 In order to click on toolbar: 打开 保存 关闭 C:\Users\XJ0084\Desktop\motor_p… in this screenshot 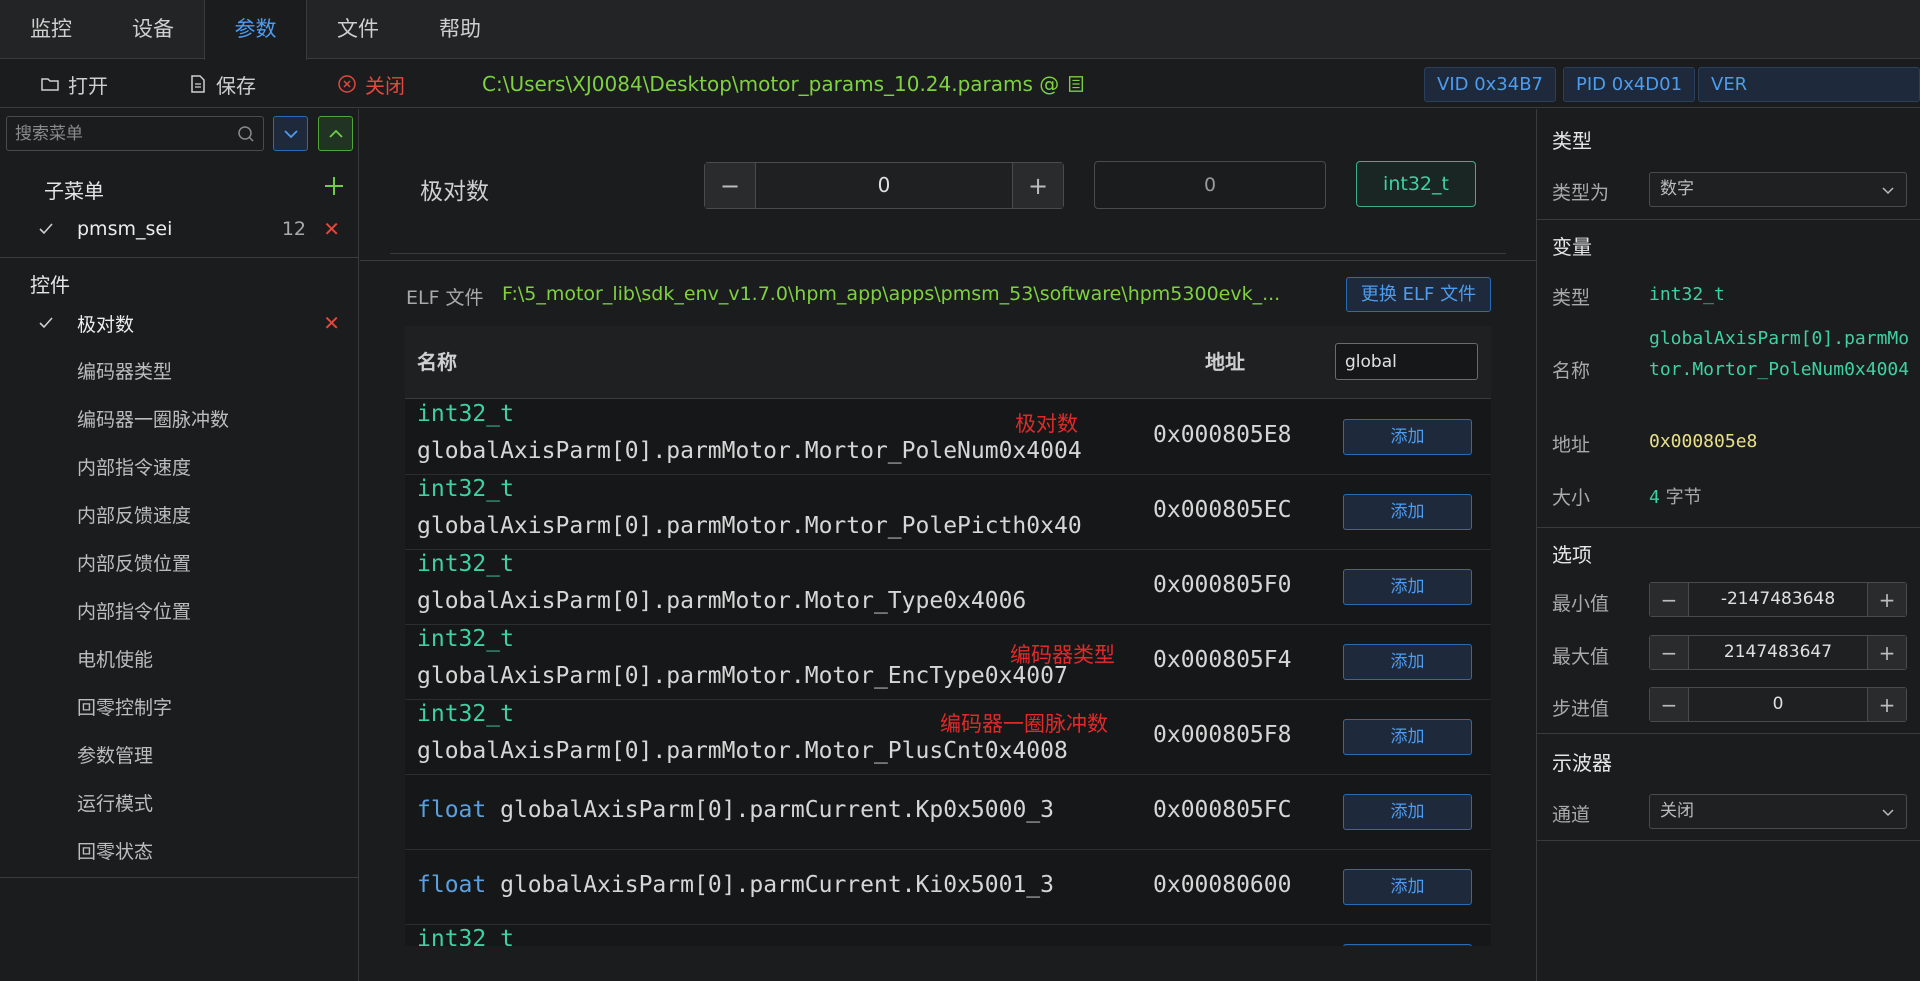, I will do `click(960, 94)`.